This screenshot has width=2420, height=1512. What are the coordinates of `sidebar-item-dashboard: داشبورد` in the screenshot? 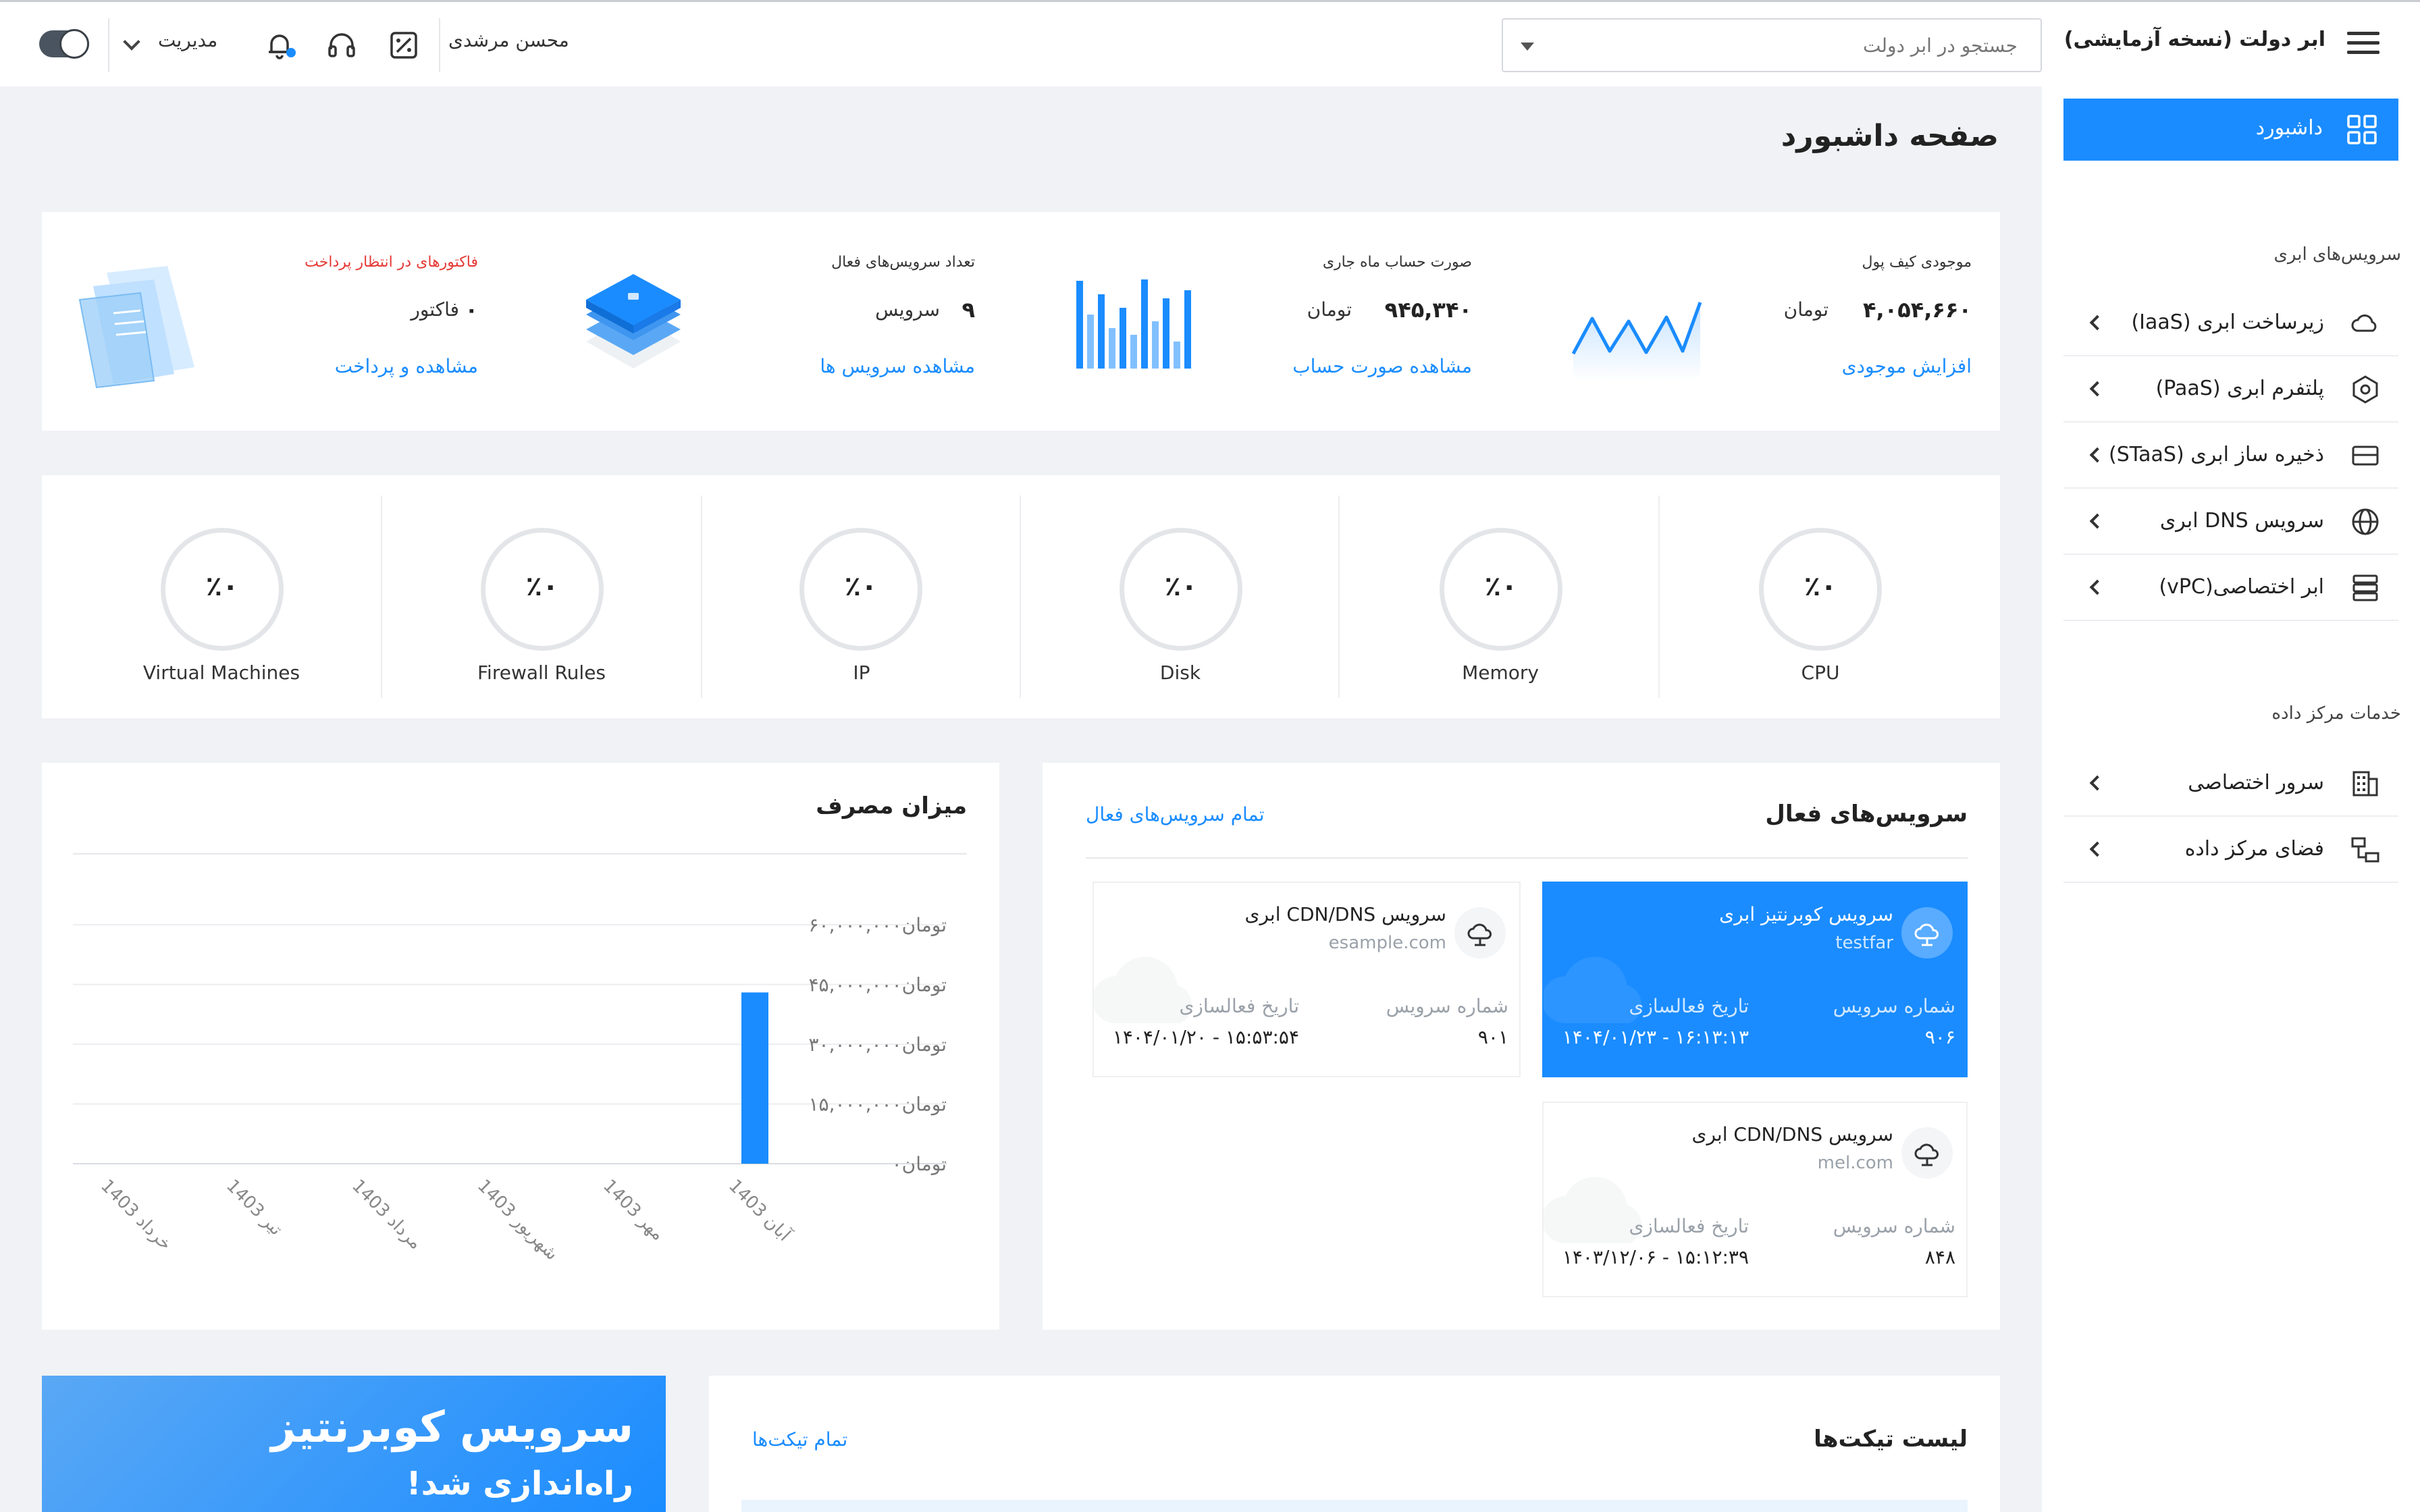 It's located at (2230, 130).